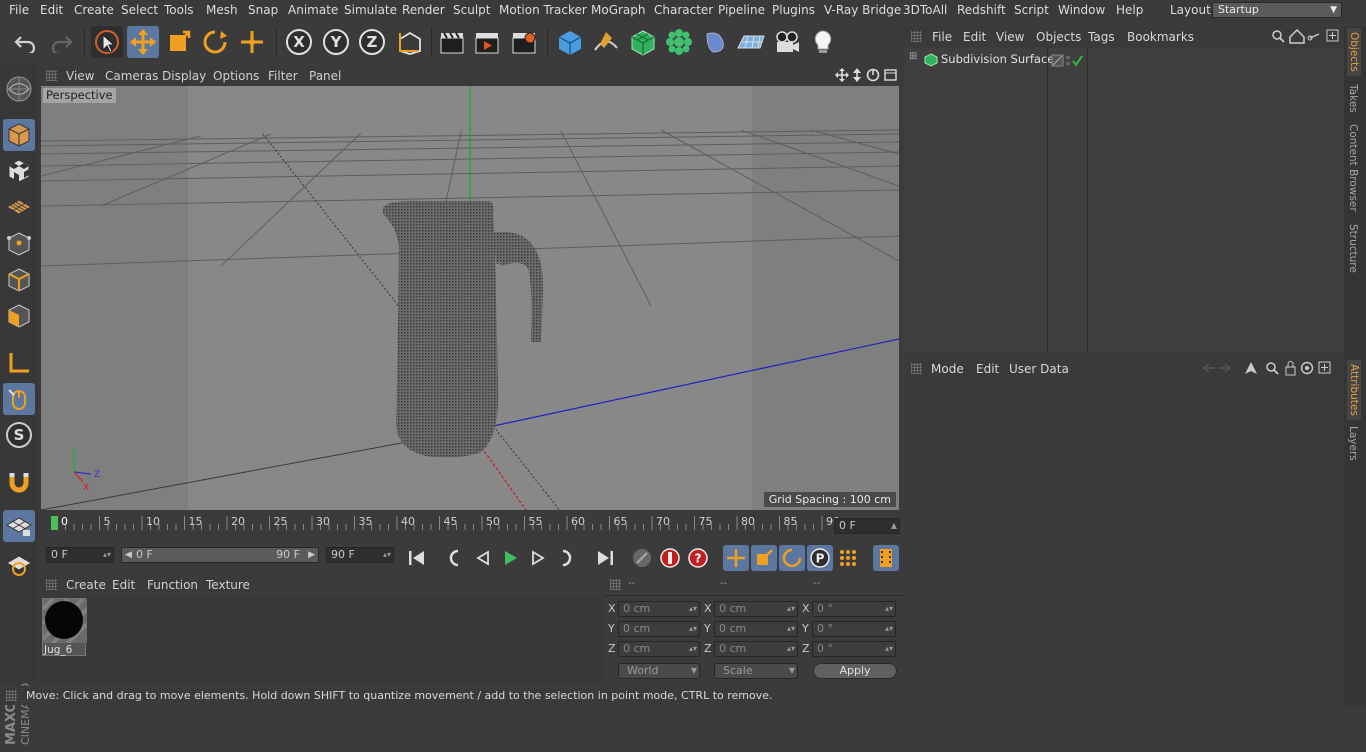 Image resolution: width=1366 pixels, height=752 pixels. I want to click on attr-menu-user-data: User Data, so click(1039, 369).